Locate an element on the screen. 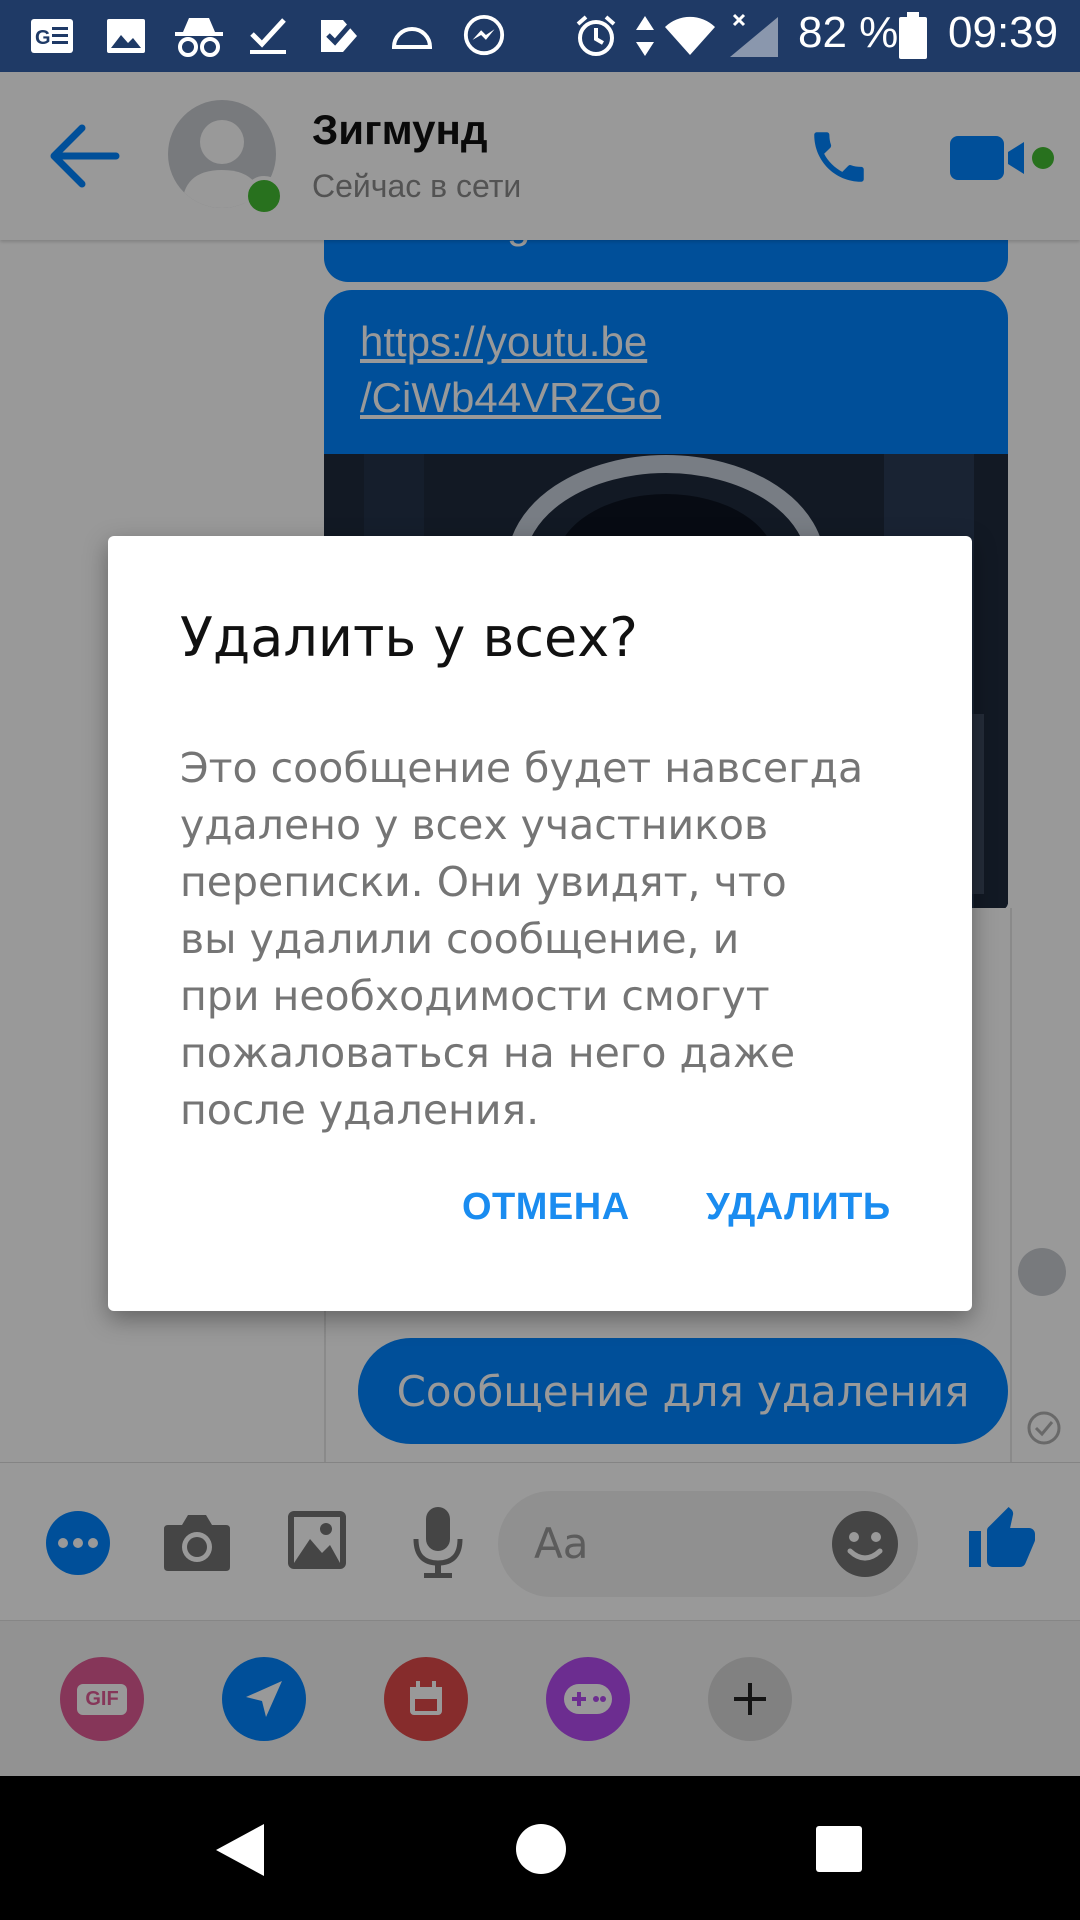  battery-icon is located at coordinates (913, 35).